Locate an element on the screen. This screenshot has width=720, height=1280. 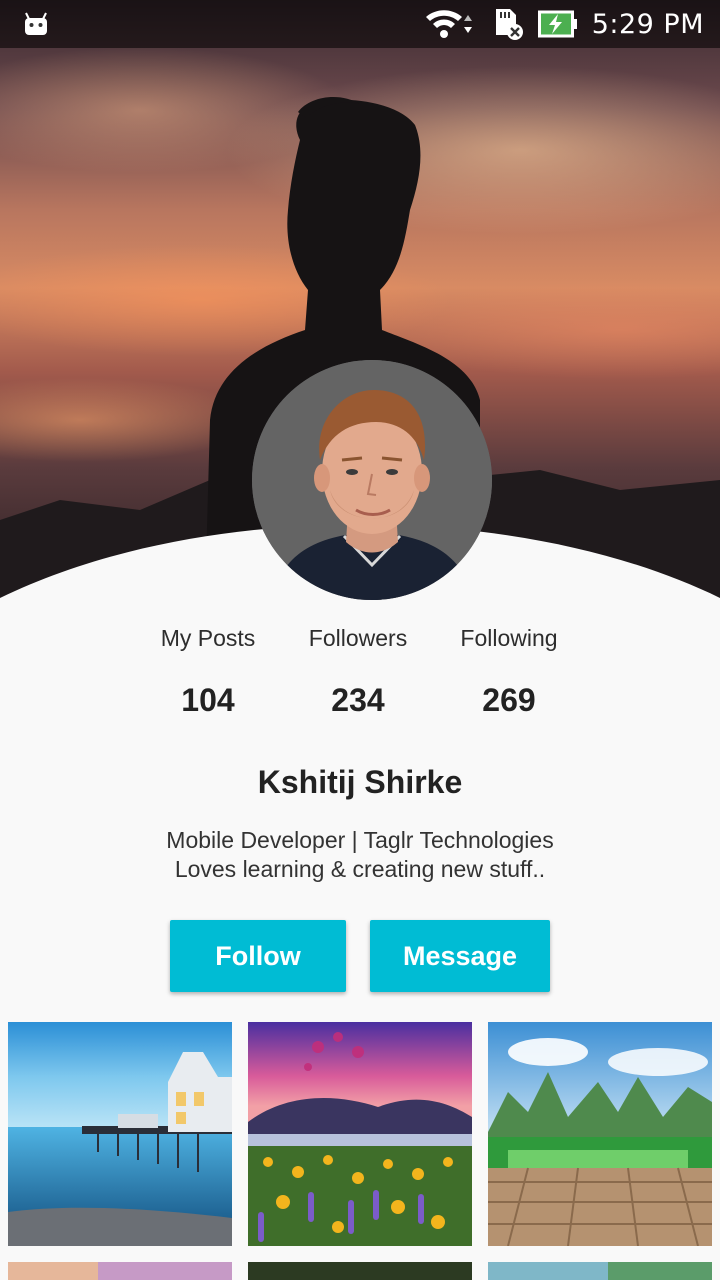
status-bar: 5:29 PM is located at coordinates (360, 24).